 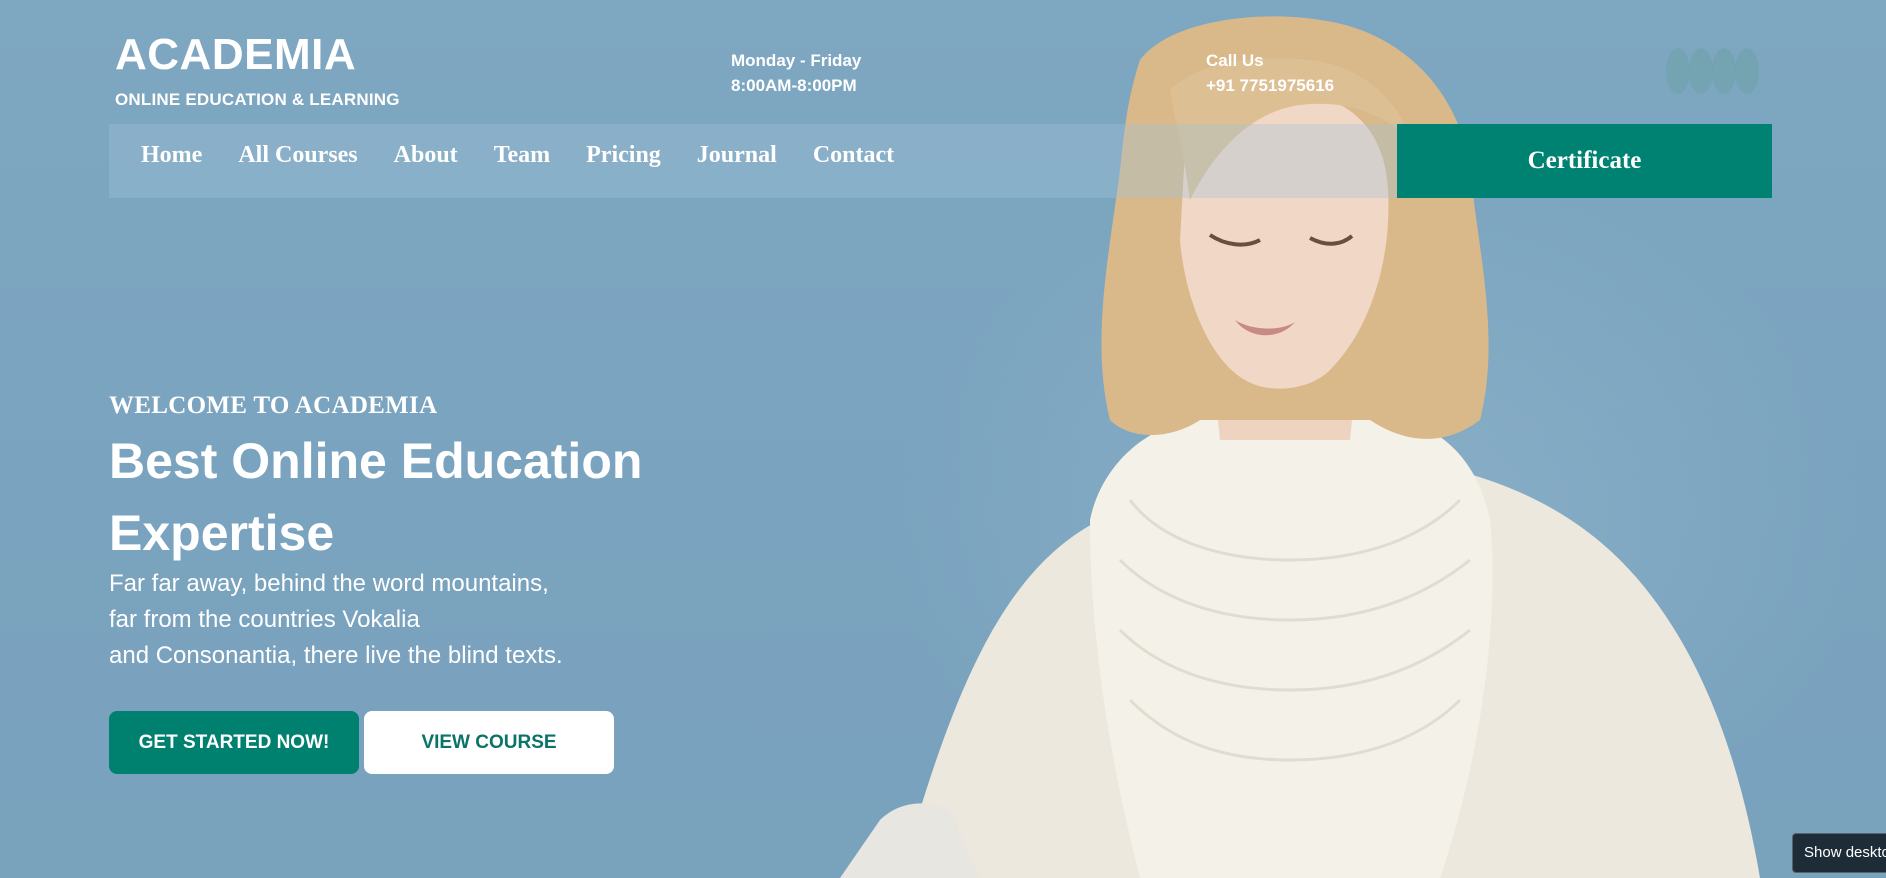 I want to click on nav-item-all-courses: All Courses, so click(x=297, y=155).